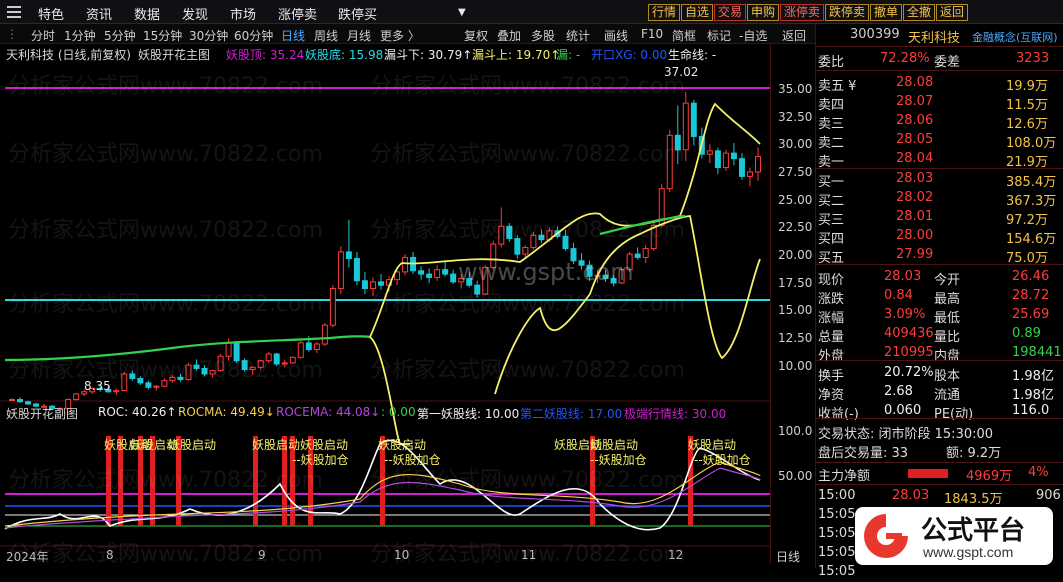 The height and width of the screenshot is (582, 1063). I want to click on quote-label: 今开, so click(947, 280).